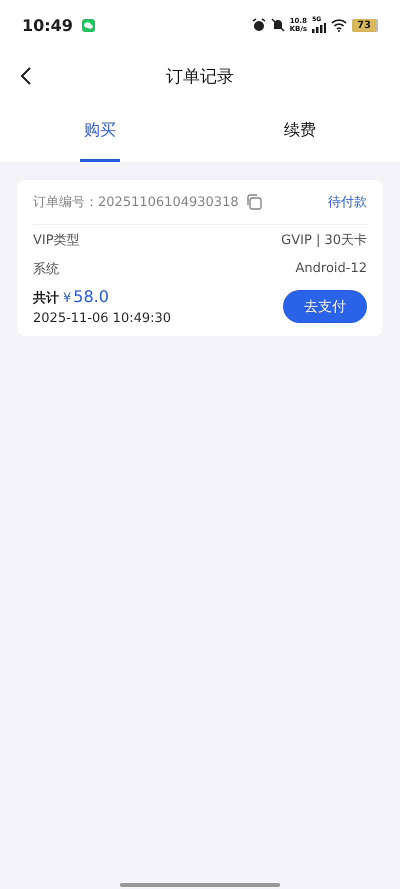  I want to click on alarm-icon, so click(259, 25).